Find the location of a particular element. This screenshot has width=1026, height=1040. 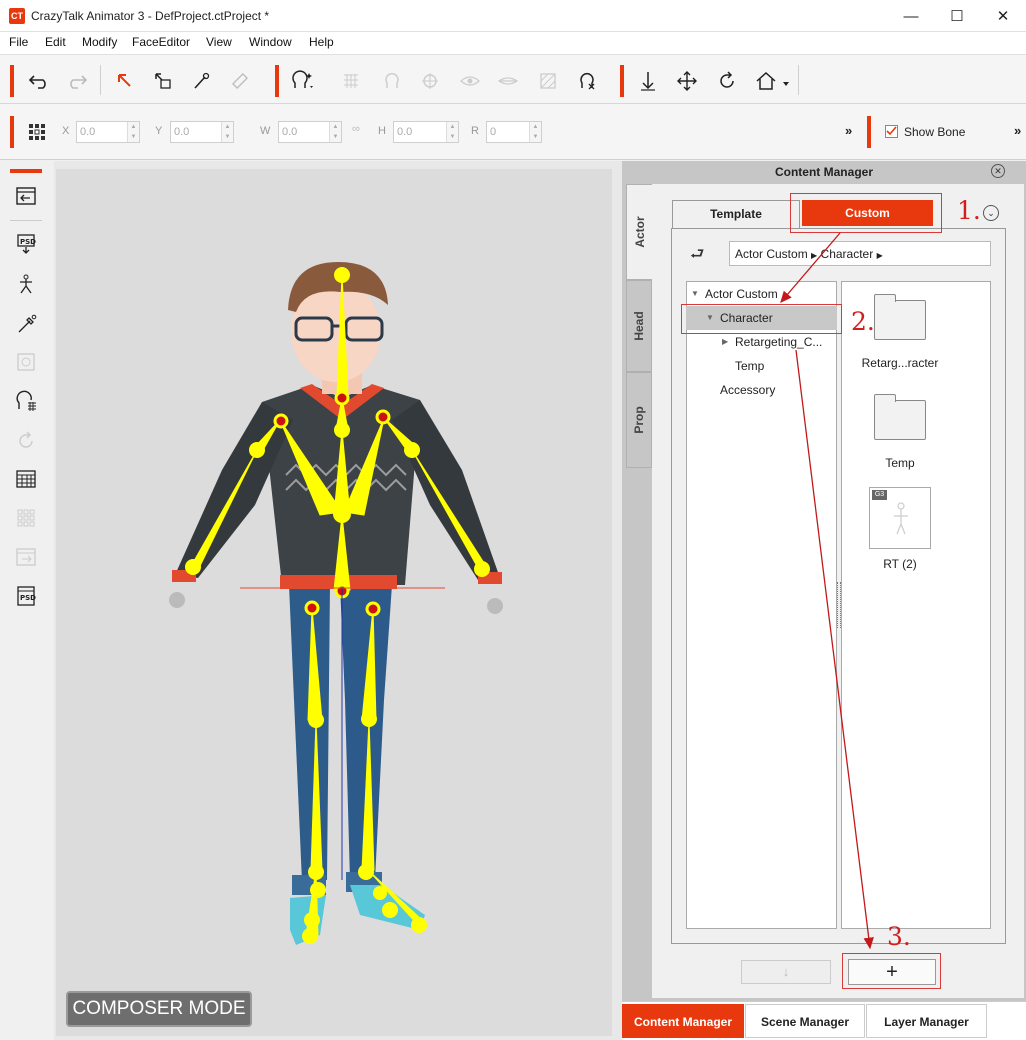

menu-help: Help is located at coordinates (321, 42).